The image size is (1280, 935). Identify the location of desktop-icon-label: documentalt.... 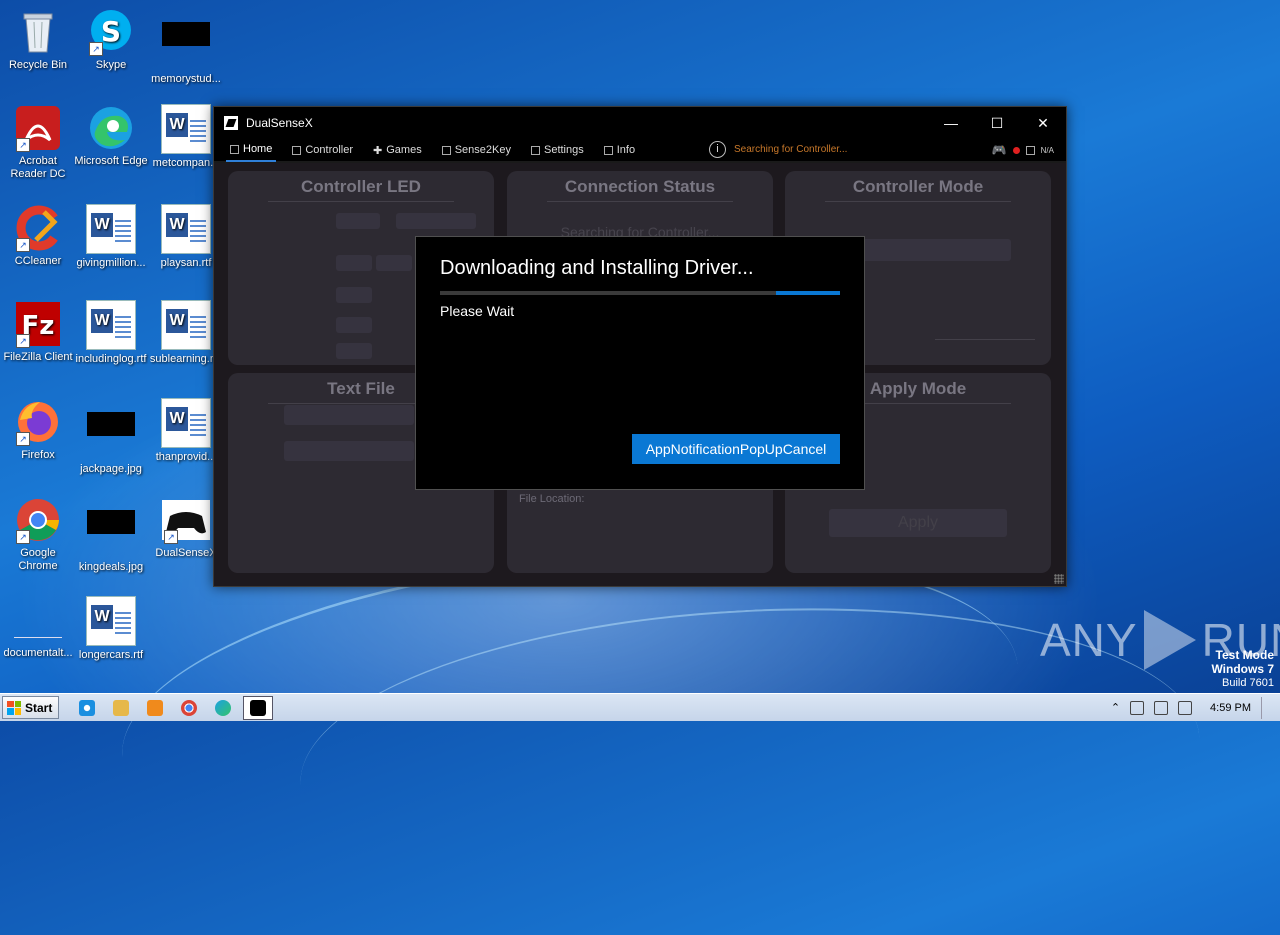
(38, 653).